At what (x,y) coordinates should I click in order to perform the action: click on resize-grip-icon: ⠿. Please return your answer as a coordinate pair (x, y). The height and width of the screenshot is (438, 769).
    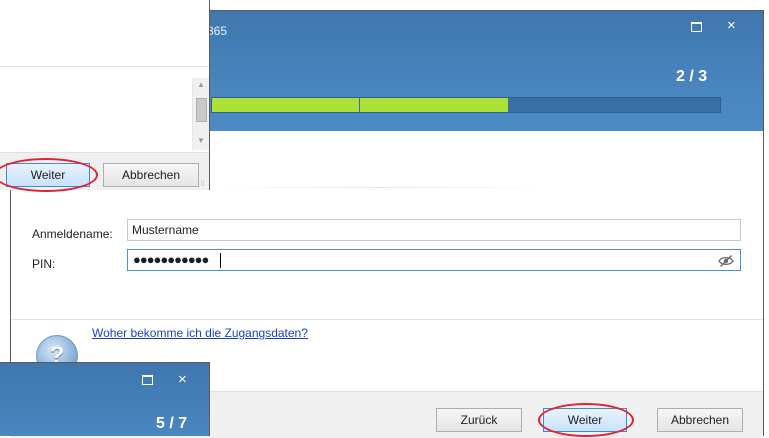
    Looking at the image, I should click on (202, 184).